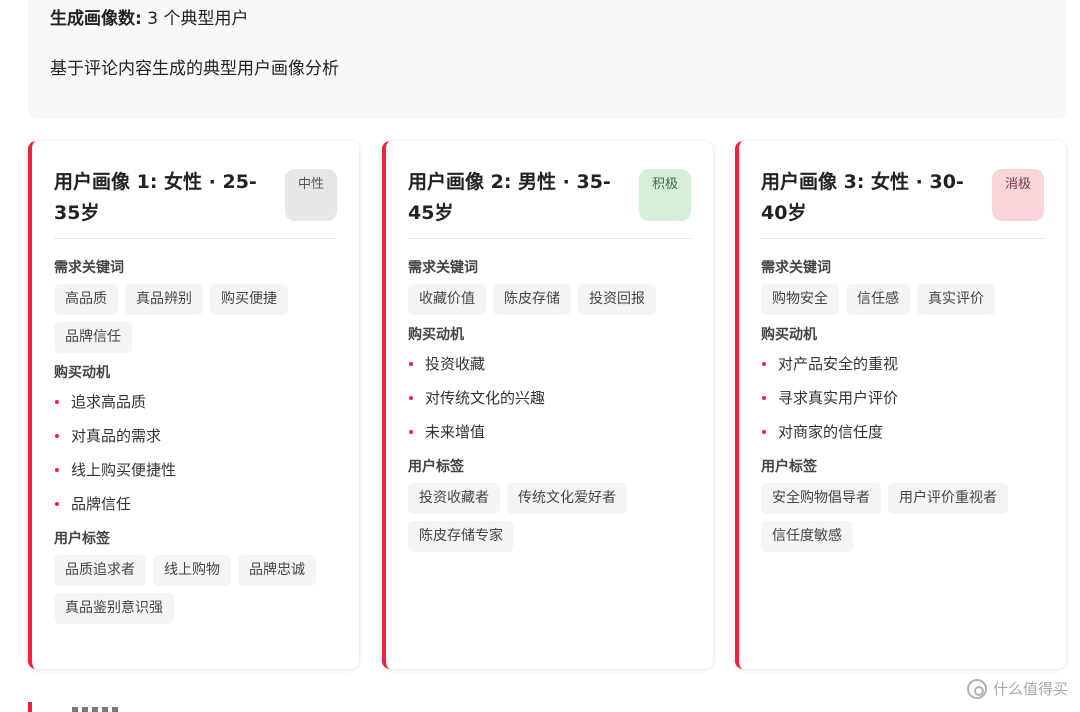 This screenshot has height=712, width=1080. Describe the element at coordinates (800, 299) in the screenshot. I see `need-keyword-tag: 购物安全` at that location.